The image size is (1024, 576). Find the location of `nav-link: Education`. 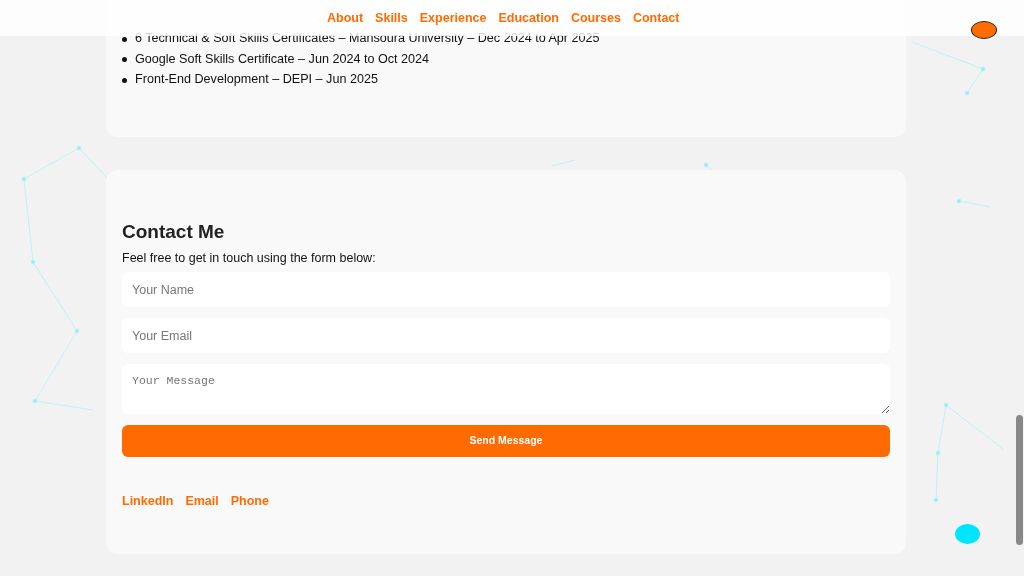

nav-link: Education is located at coordinates (528, 18).